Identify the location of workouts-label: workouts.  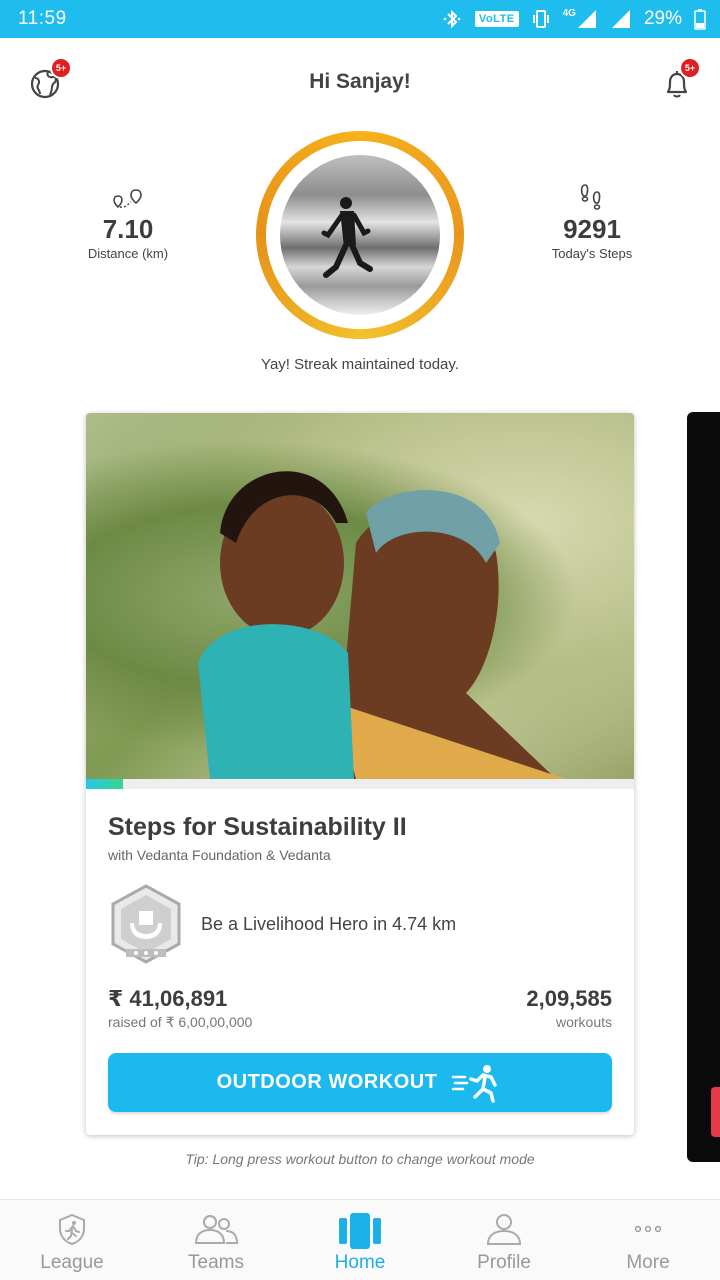
(583, 1022).